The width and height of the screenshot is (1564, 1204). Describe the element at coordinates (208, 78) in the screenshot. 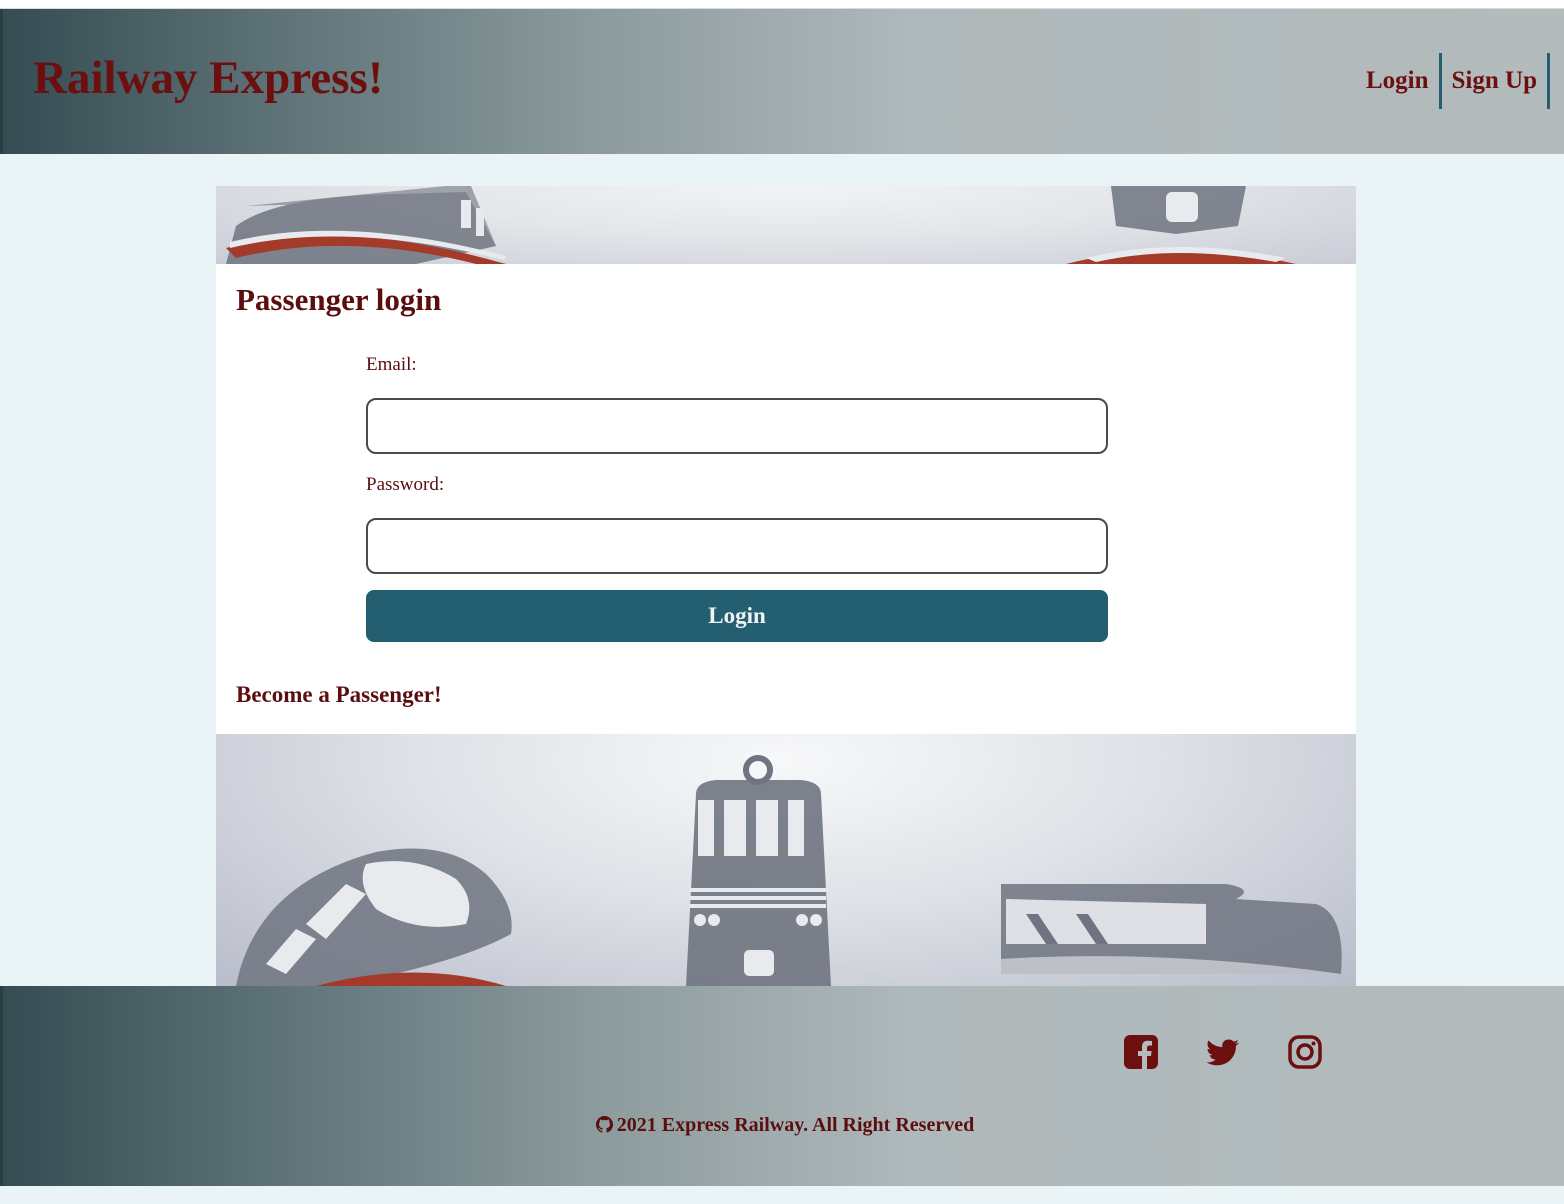

I see `brand-title: Railway Express!` at that location.